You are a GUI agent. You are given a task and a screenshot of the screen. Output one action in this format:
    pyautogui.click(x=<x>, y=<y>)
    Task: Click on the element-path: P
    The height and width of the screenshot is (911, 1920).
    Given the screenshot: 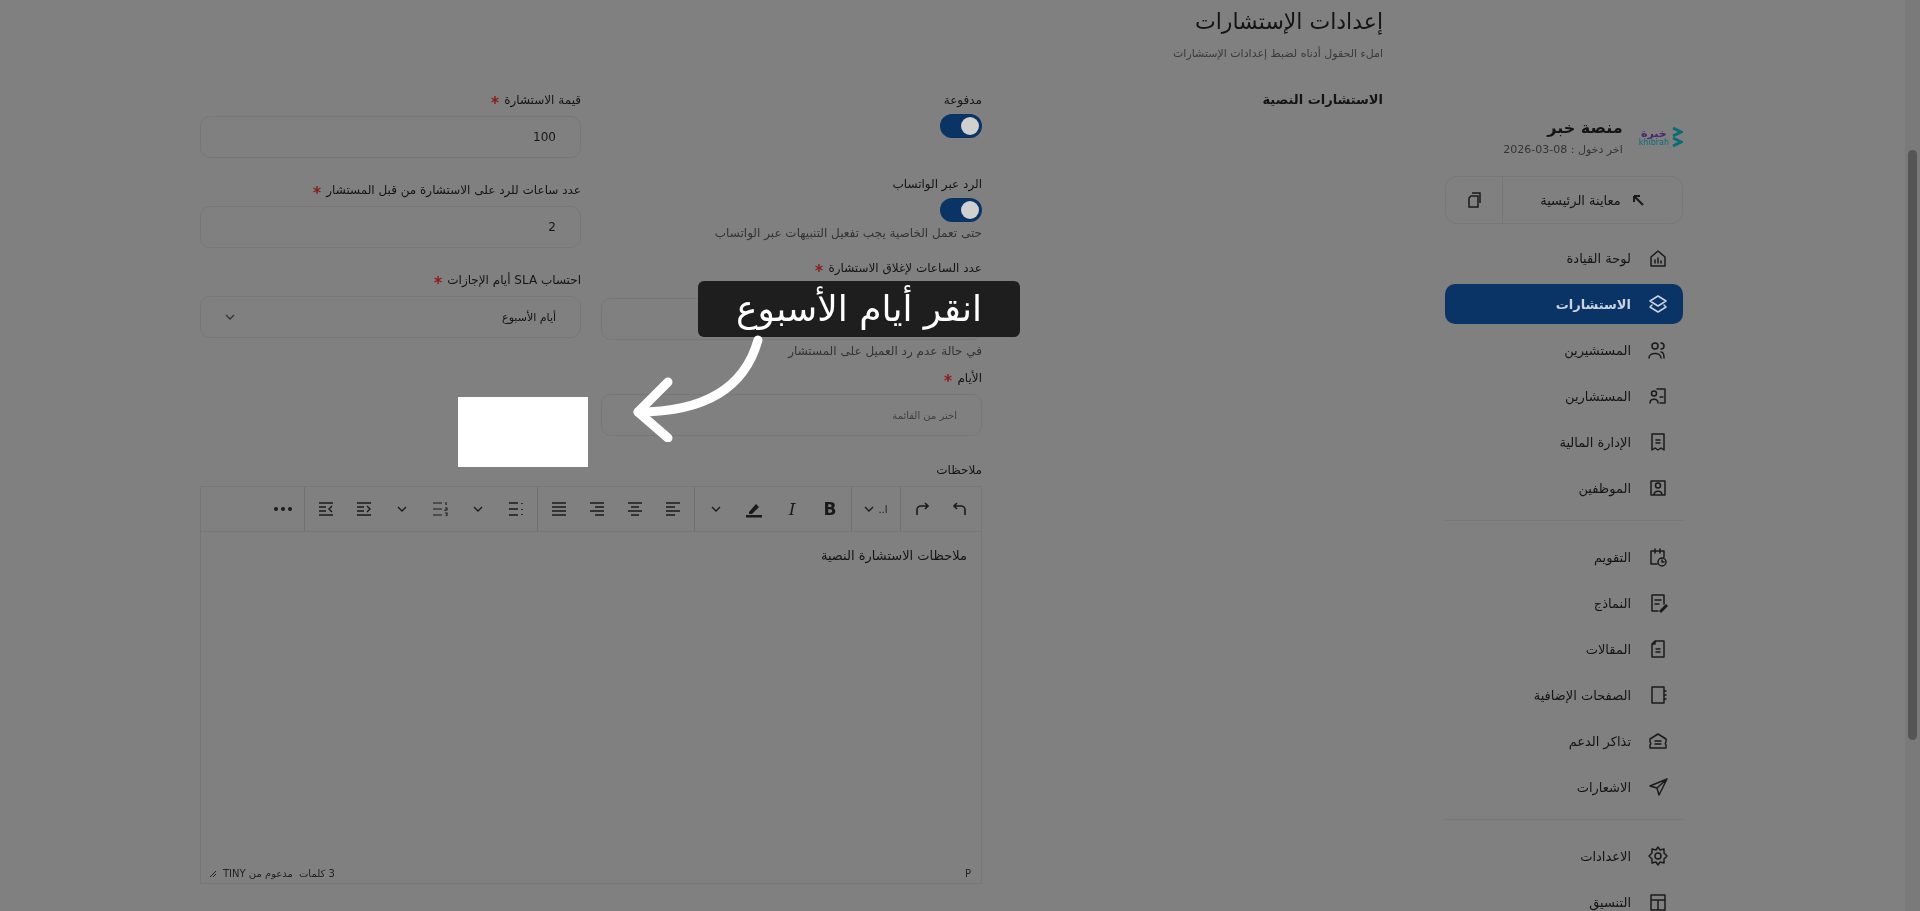 What is the action you would take?
    pyautogui.click(x=967, y=873)
    